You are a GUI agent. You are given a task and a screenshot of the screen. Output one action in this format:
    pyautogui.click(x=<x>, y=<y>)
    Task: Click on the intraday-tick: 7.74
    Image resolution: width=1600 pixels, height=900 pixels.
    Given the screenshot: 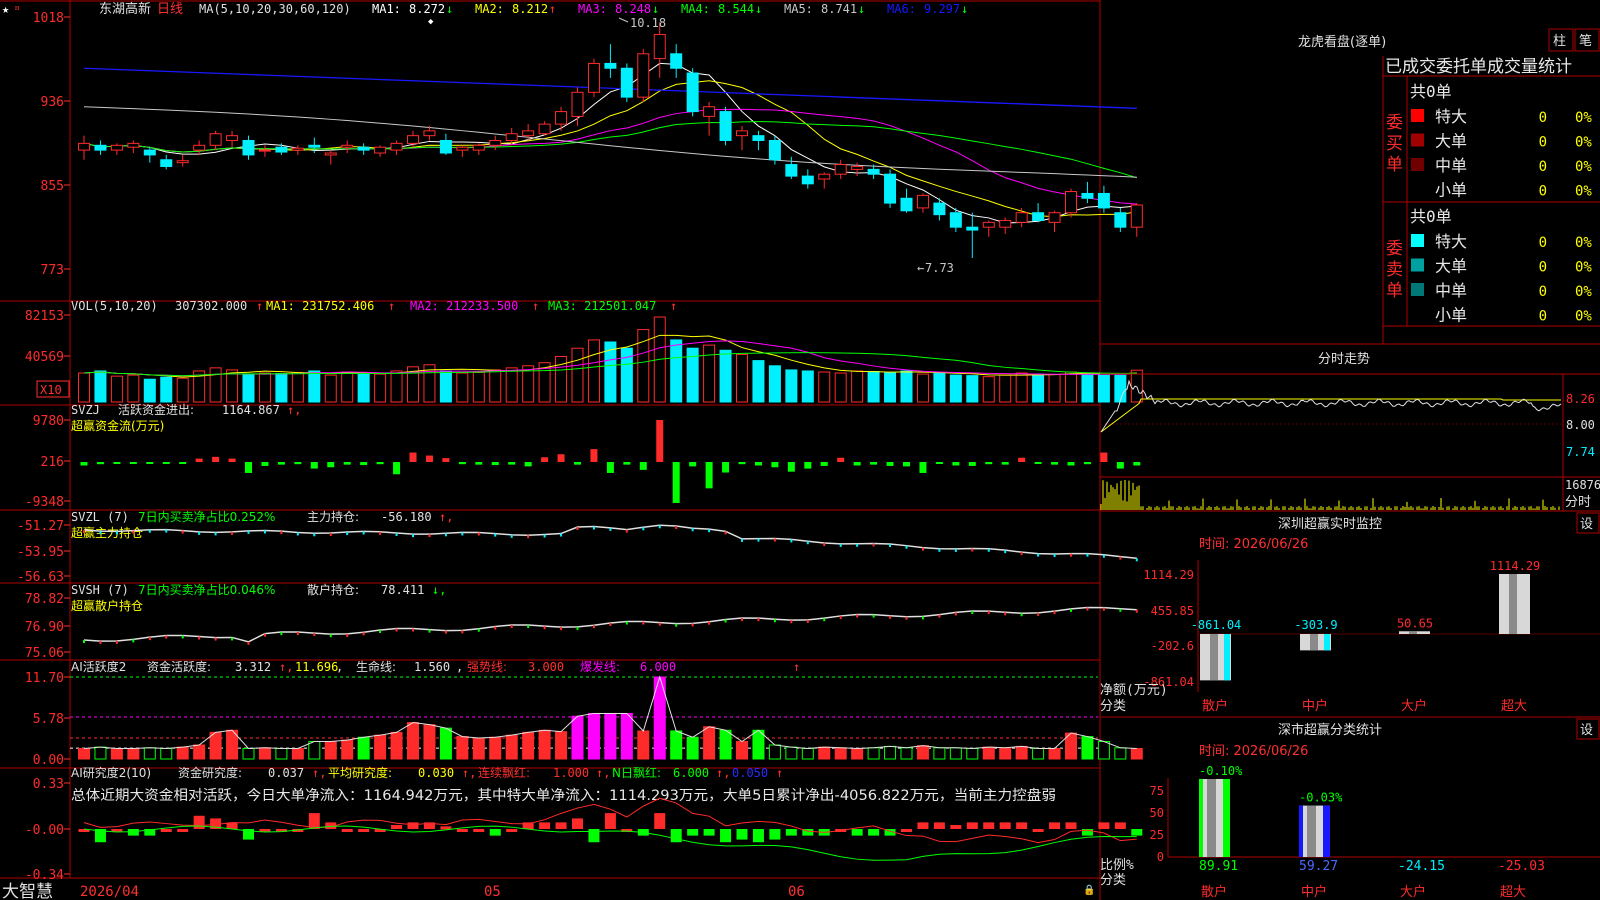 What is the action you would take?
    pyautogui.click(x=1580, y=452)
    